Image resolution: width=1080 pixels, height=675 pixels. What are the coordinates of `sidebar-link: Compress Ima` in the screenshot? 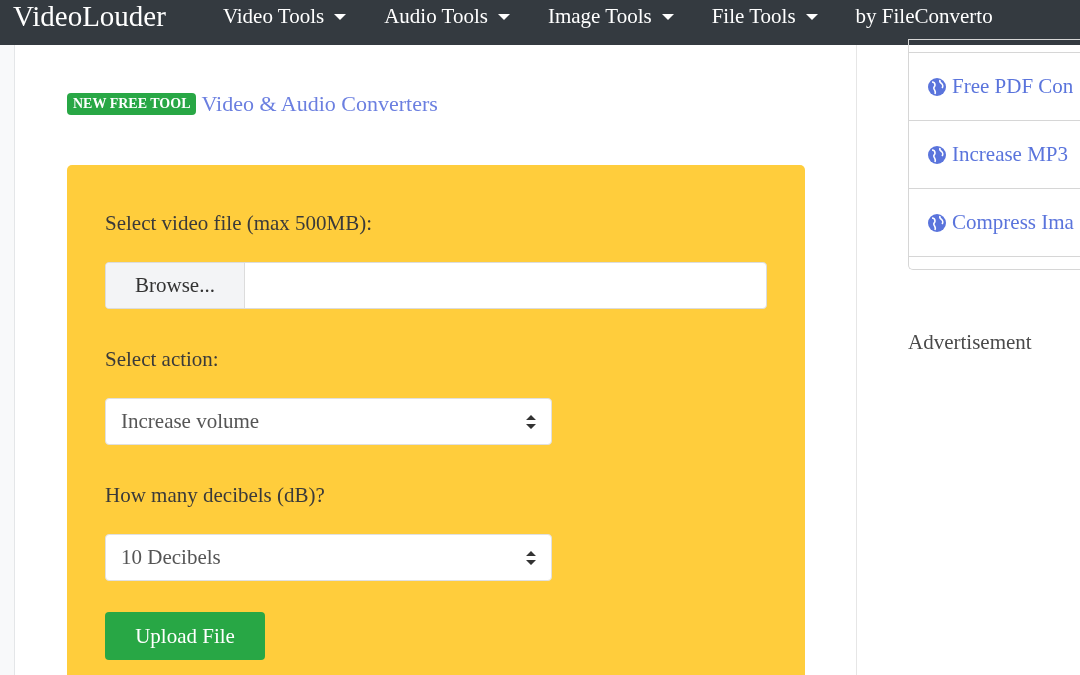 It's located at (1013, 222).